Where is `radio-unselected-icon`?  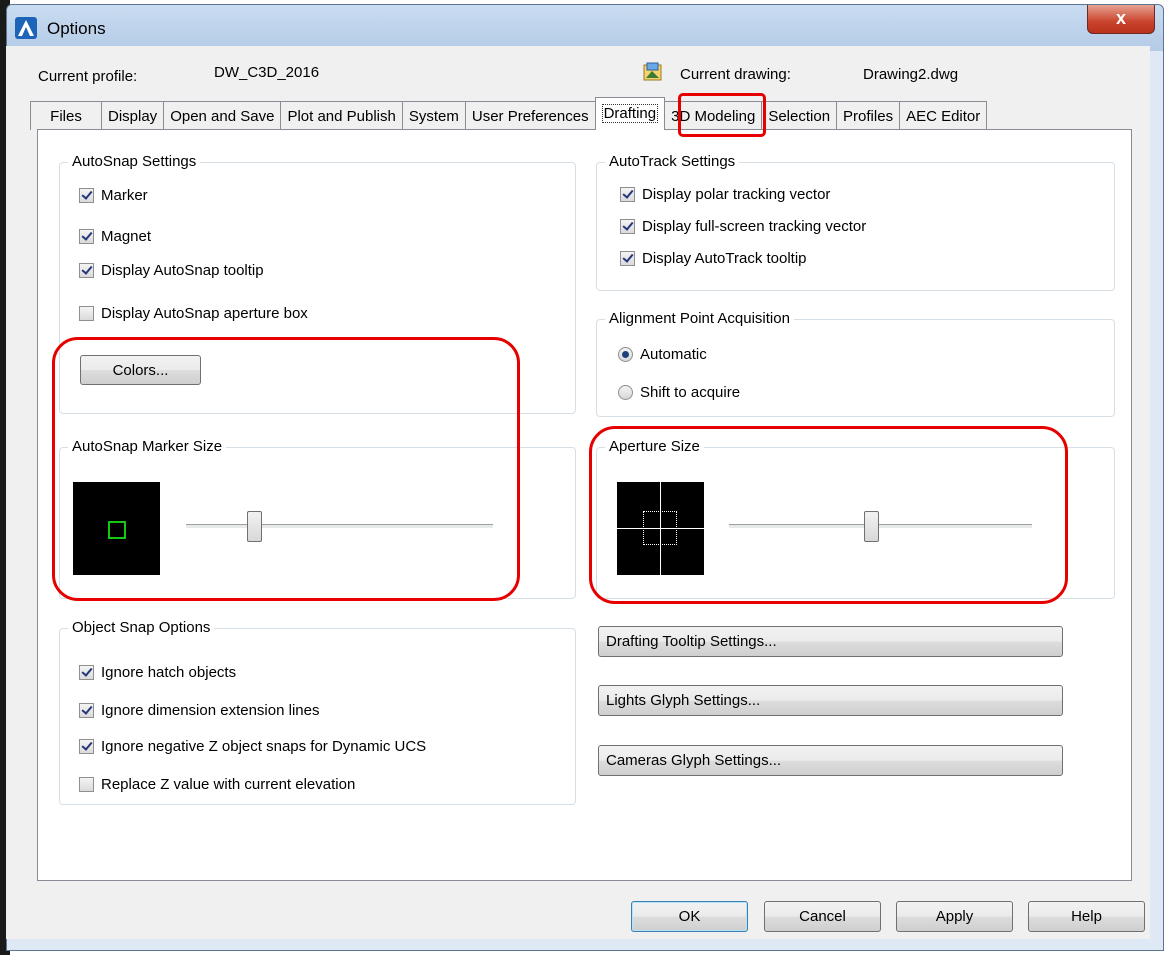
radio-unselected-icon is located at coordinates (625, 392).